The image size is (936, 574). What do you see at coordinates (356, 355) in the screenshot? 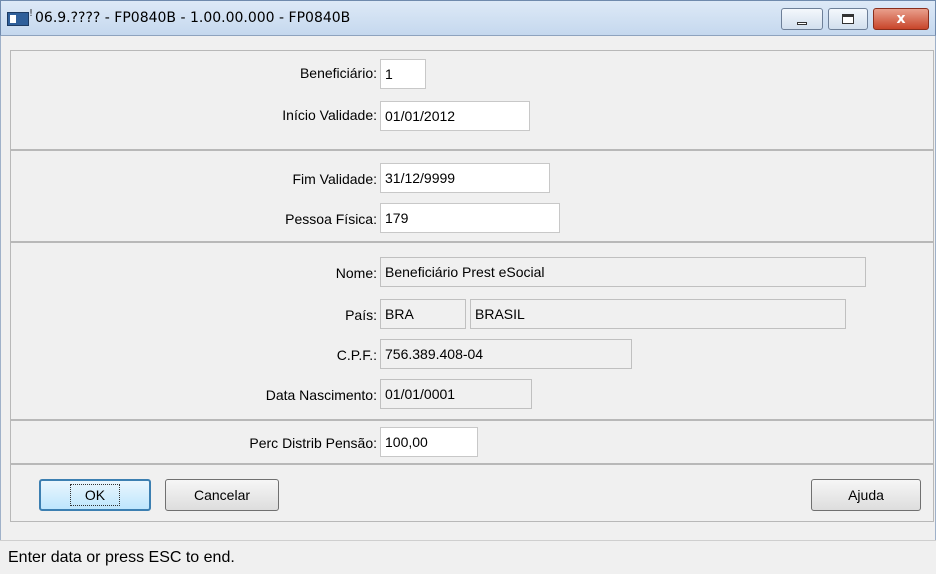
I see `cpf-label: C.P.F.:` at bounding box center [356, 355].